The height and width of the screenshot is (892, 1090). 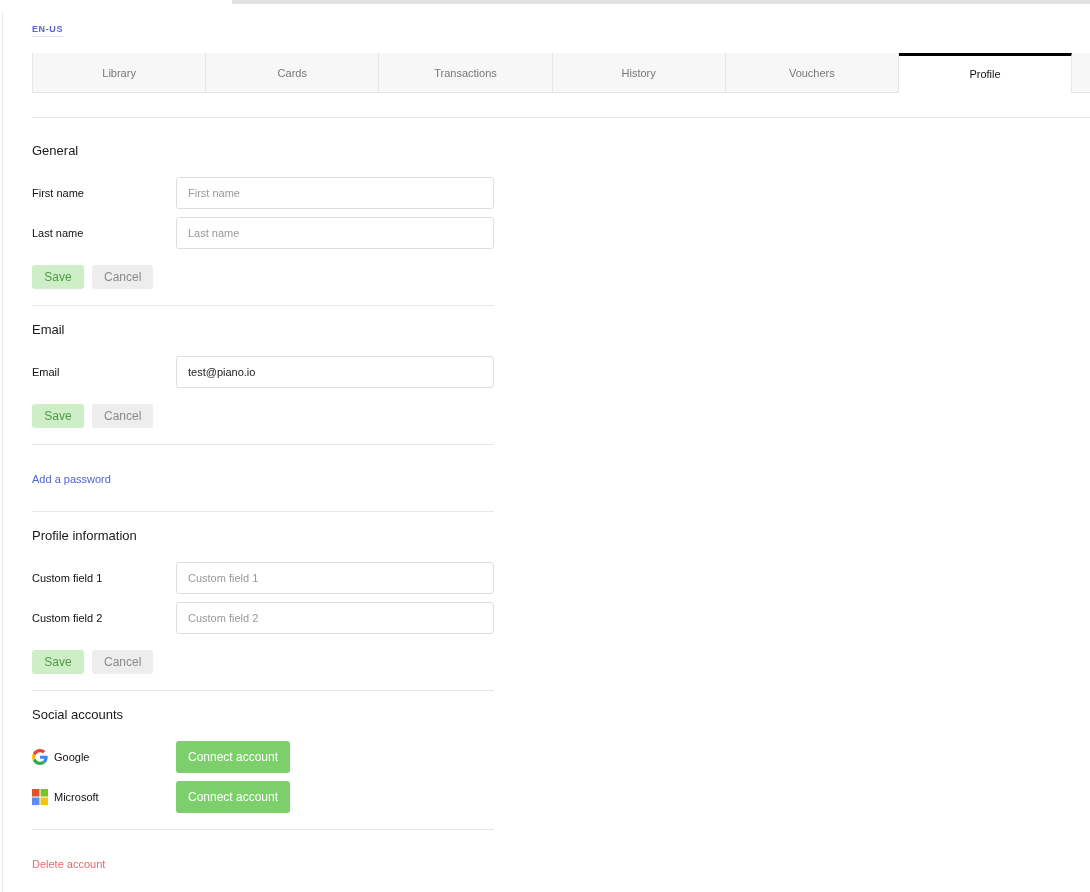 What do you see at coordinates (68, 618) in the screenshot?
I see `field-label: Custom field 2` at bounding box center [68, 618].